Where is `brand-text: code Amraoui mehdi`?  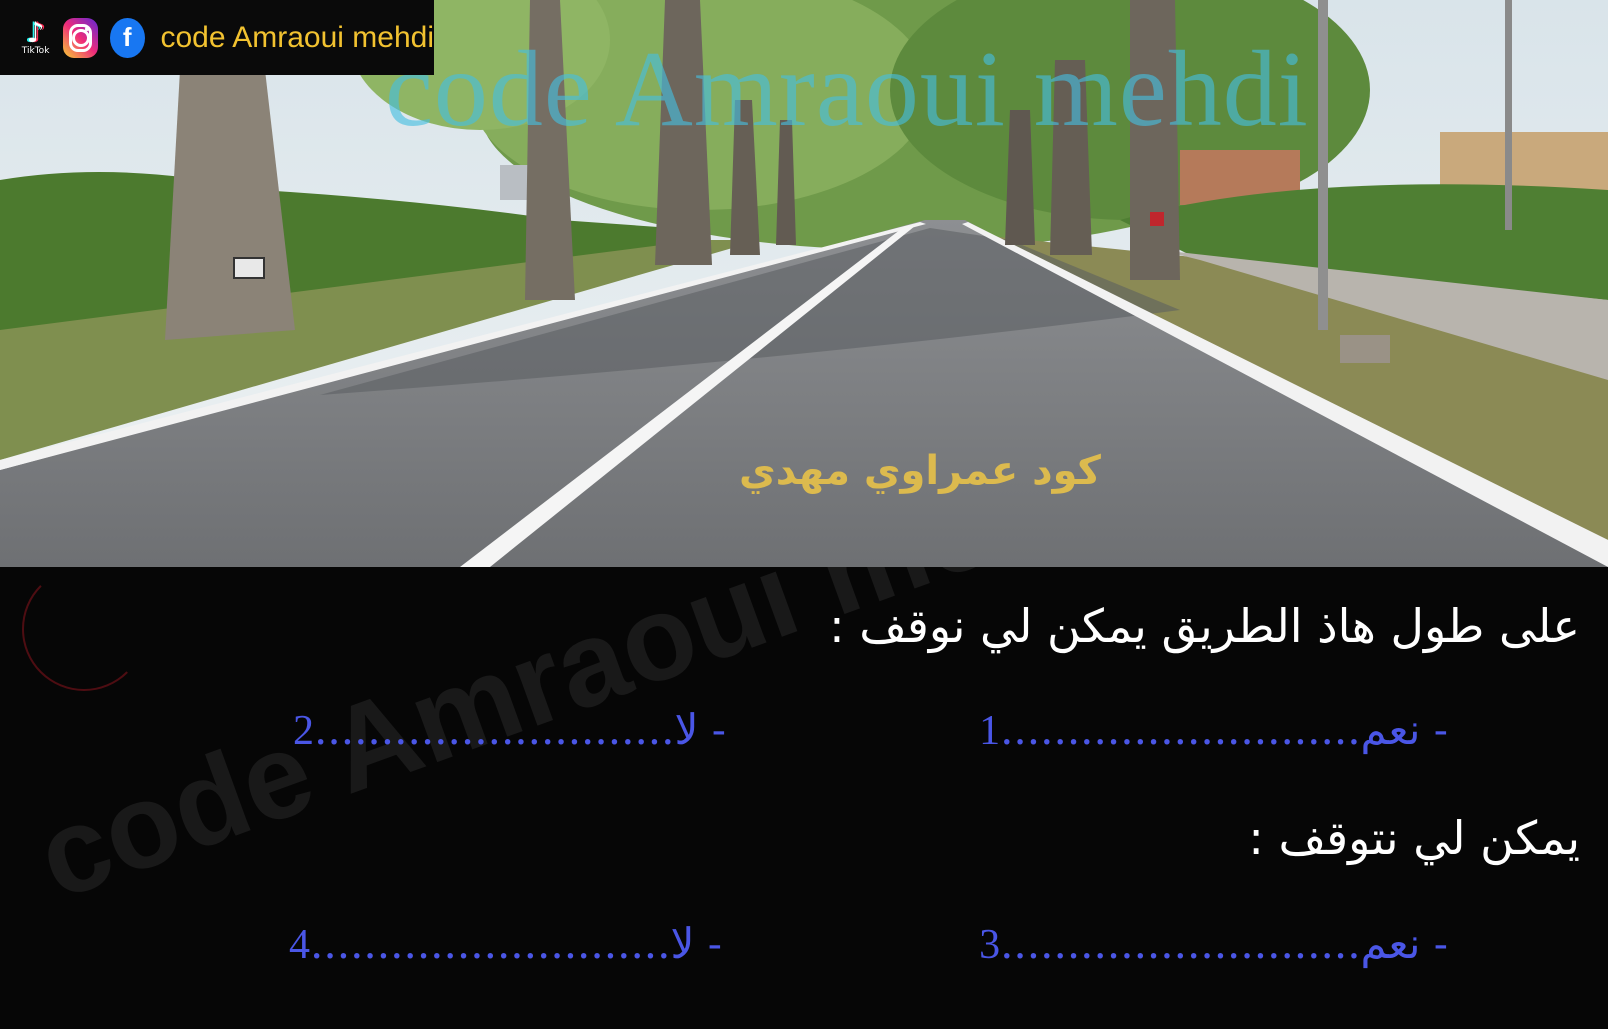
brand-text: code Amraoui mehdi is located at coordinates (297, 37).